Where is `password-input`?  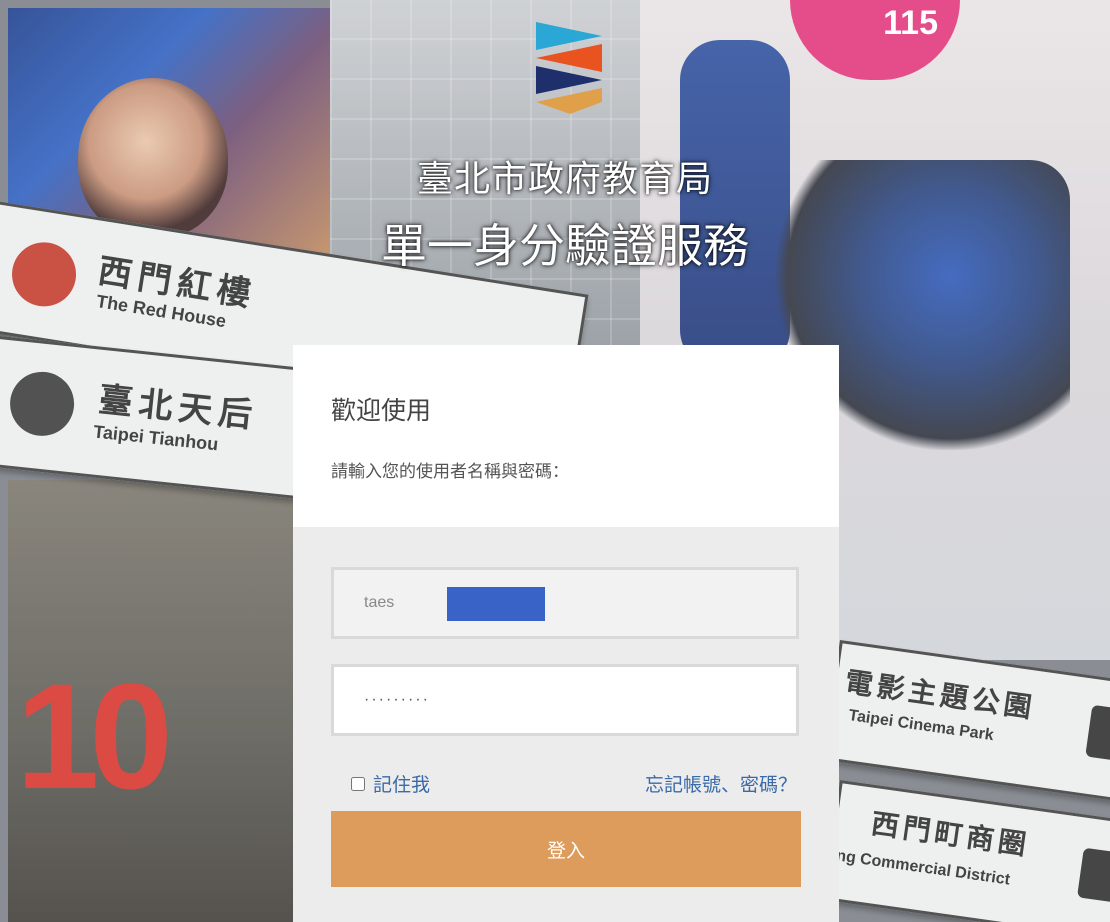 password-input is located at coordinates (565, 700).